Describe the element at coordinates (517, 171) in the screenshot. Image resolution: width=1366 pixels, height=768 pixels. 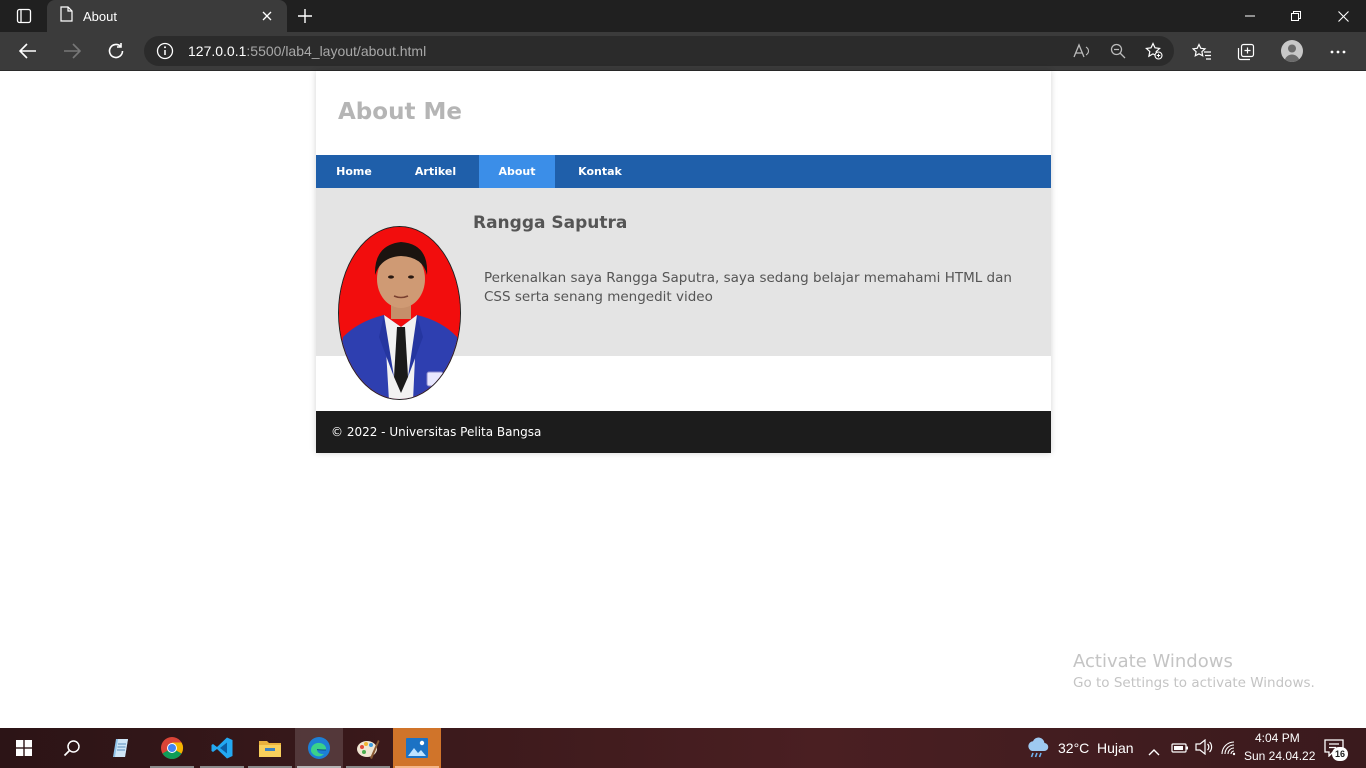
I see `nav-about: About` at that location.